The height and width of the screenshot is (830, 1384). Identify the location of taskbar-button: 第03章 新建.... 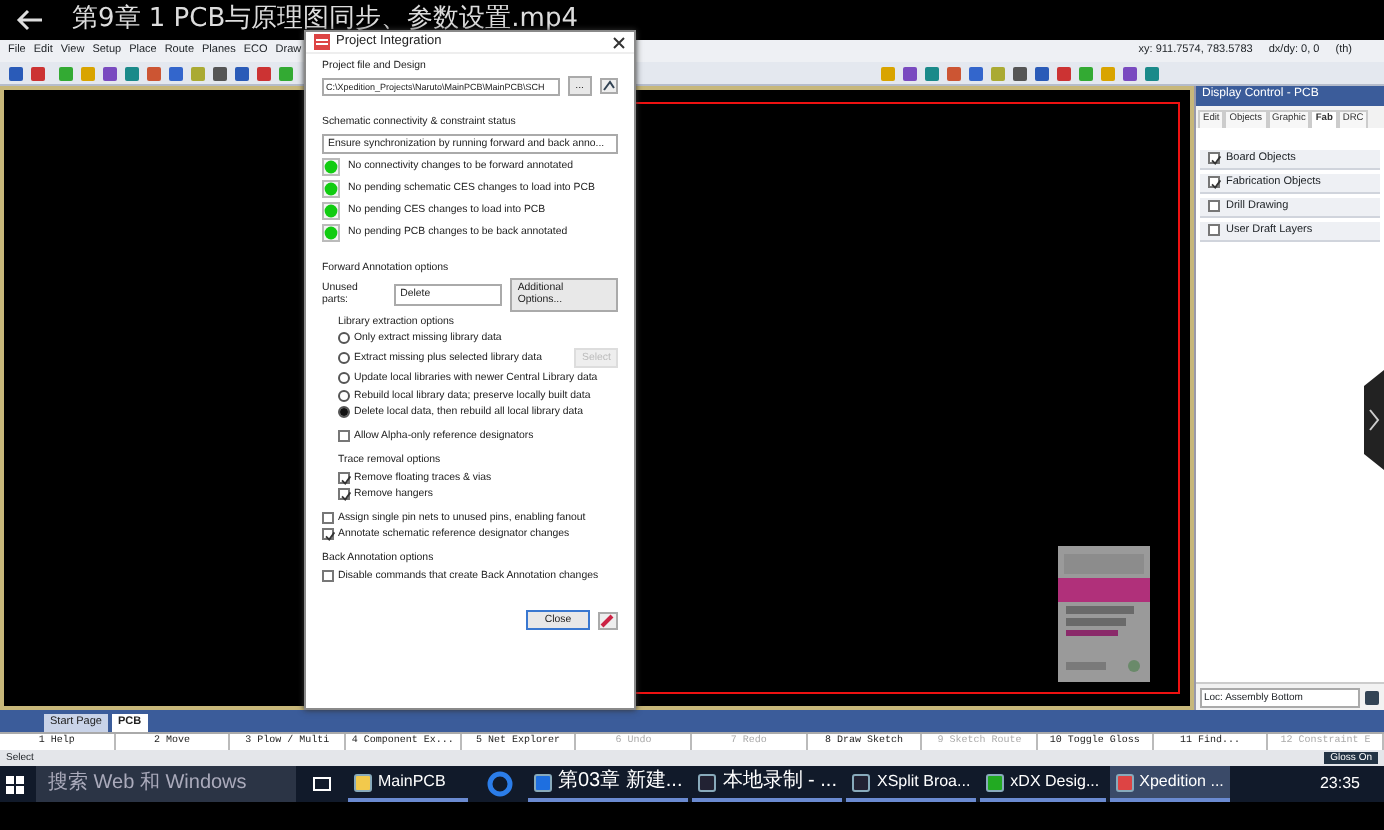
(608, 784).